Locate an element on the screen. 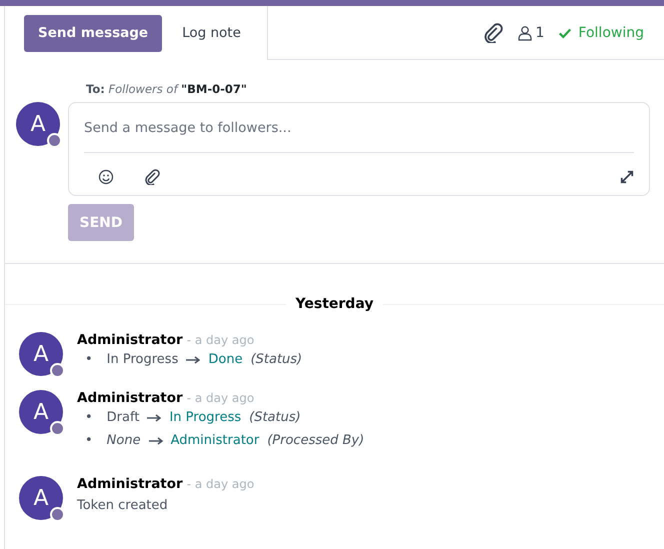 The width and height of the screenshot is (664, 549). followers-button: 1 is located at coordinates (530, 32).